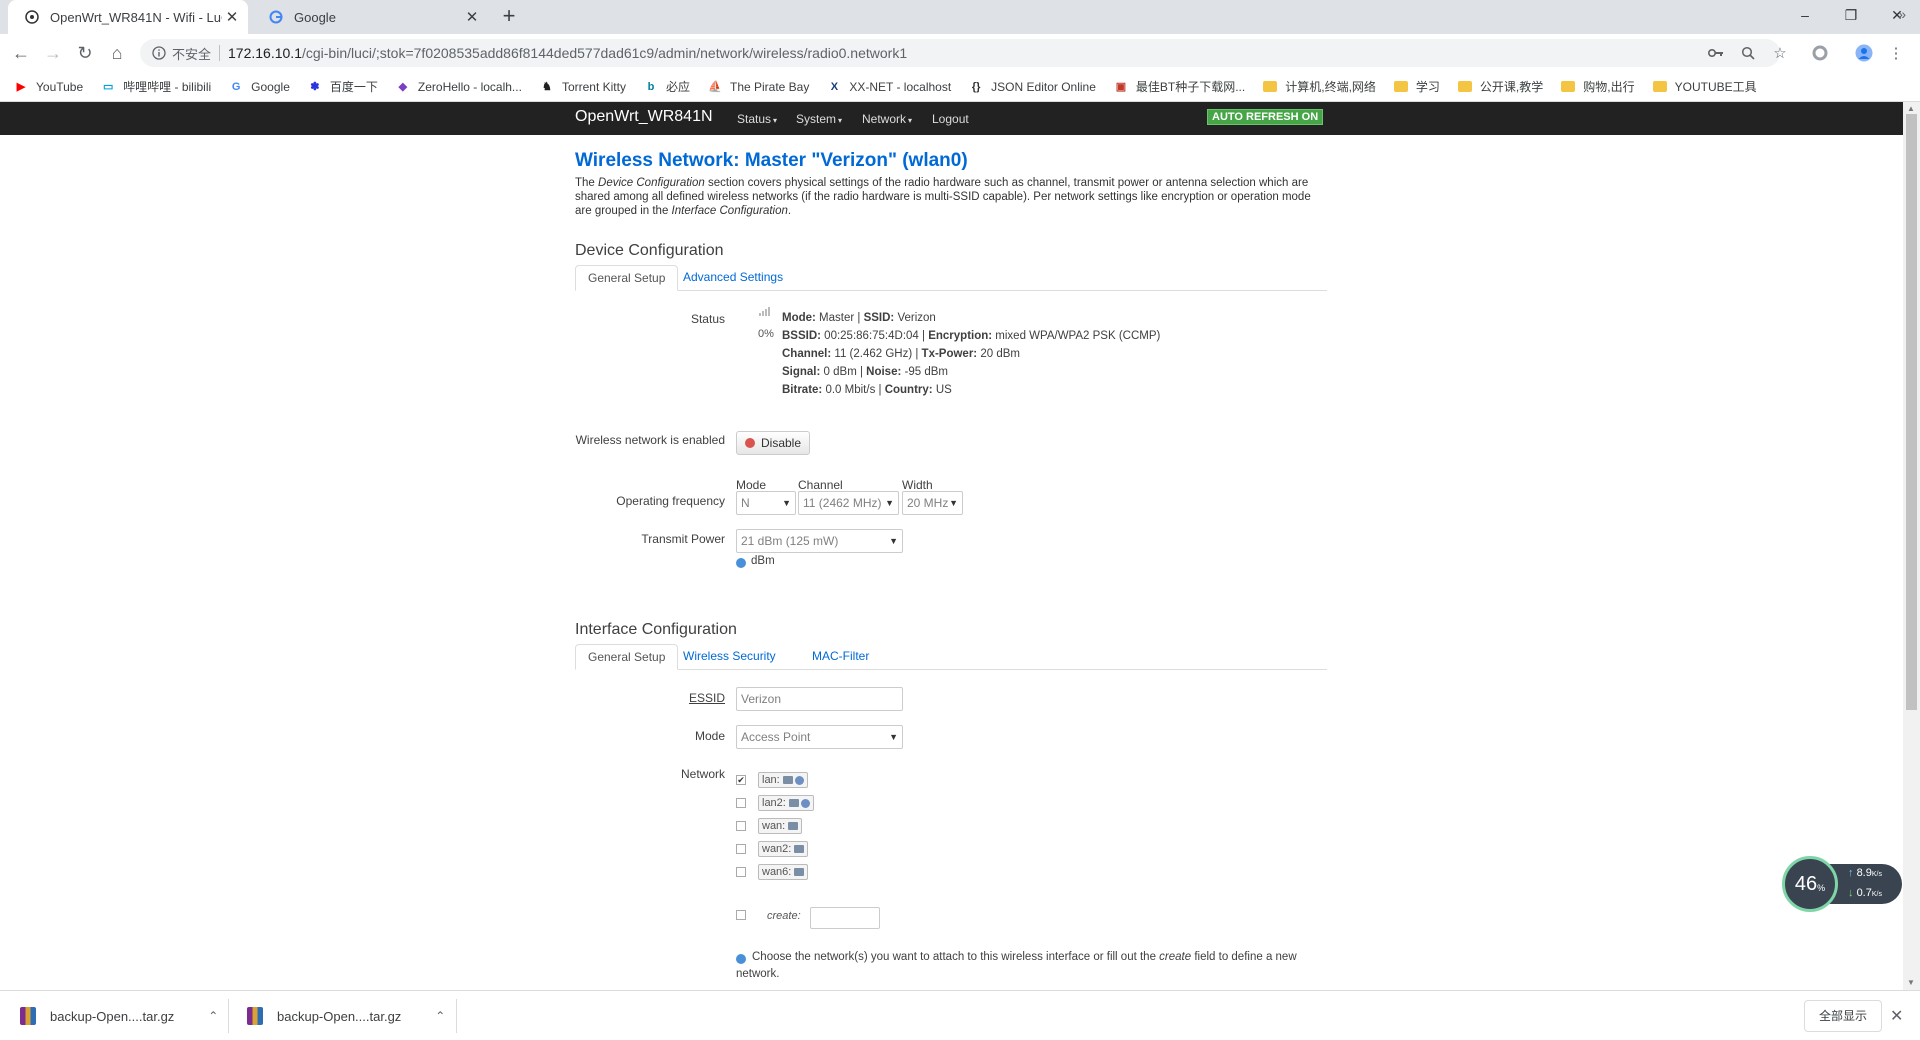 The height and width of the screenshot is (1040, 1920). Describe the element at coordinates (1748, 53) in the screenshot. I see `zoom-icon` at that location.